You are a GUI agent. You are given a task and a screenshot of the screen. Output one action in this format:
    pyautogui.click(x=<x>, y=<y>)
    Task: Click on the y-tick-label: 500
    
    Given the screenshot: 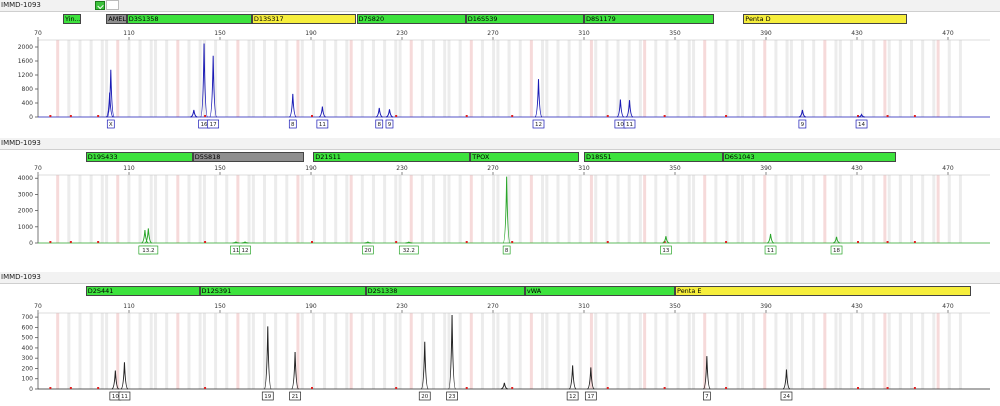 What is the action you would take?
    pyautogui.click(x=28, y=338)
    